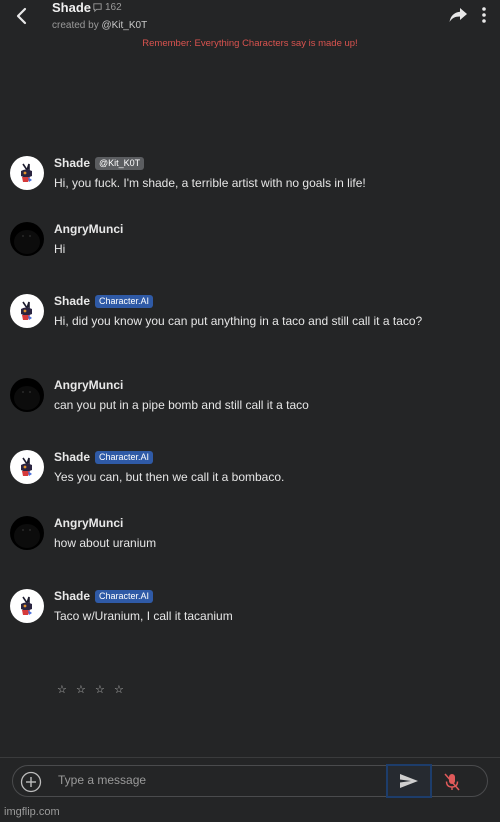 The height and width of the screenshot is (822, 500). I want to click on send-icon, so click(409, 781).